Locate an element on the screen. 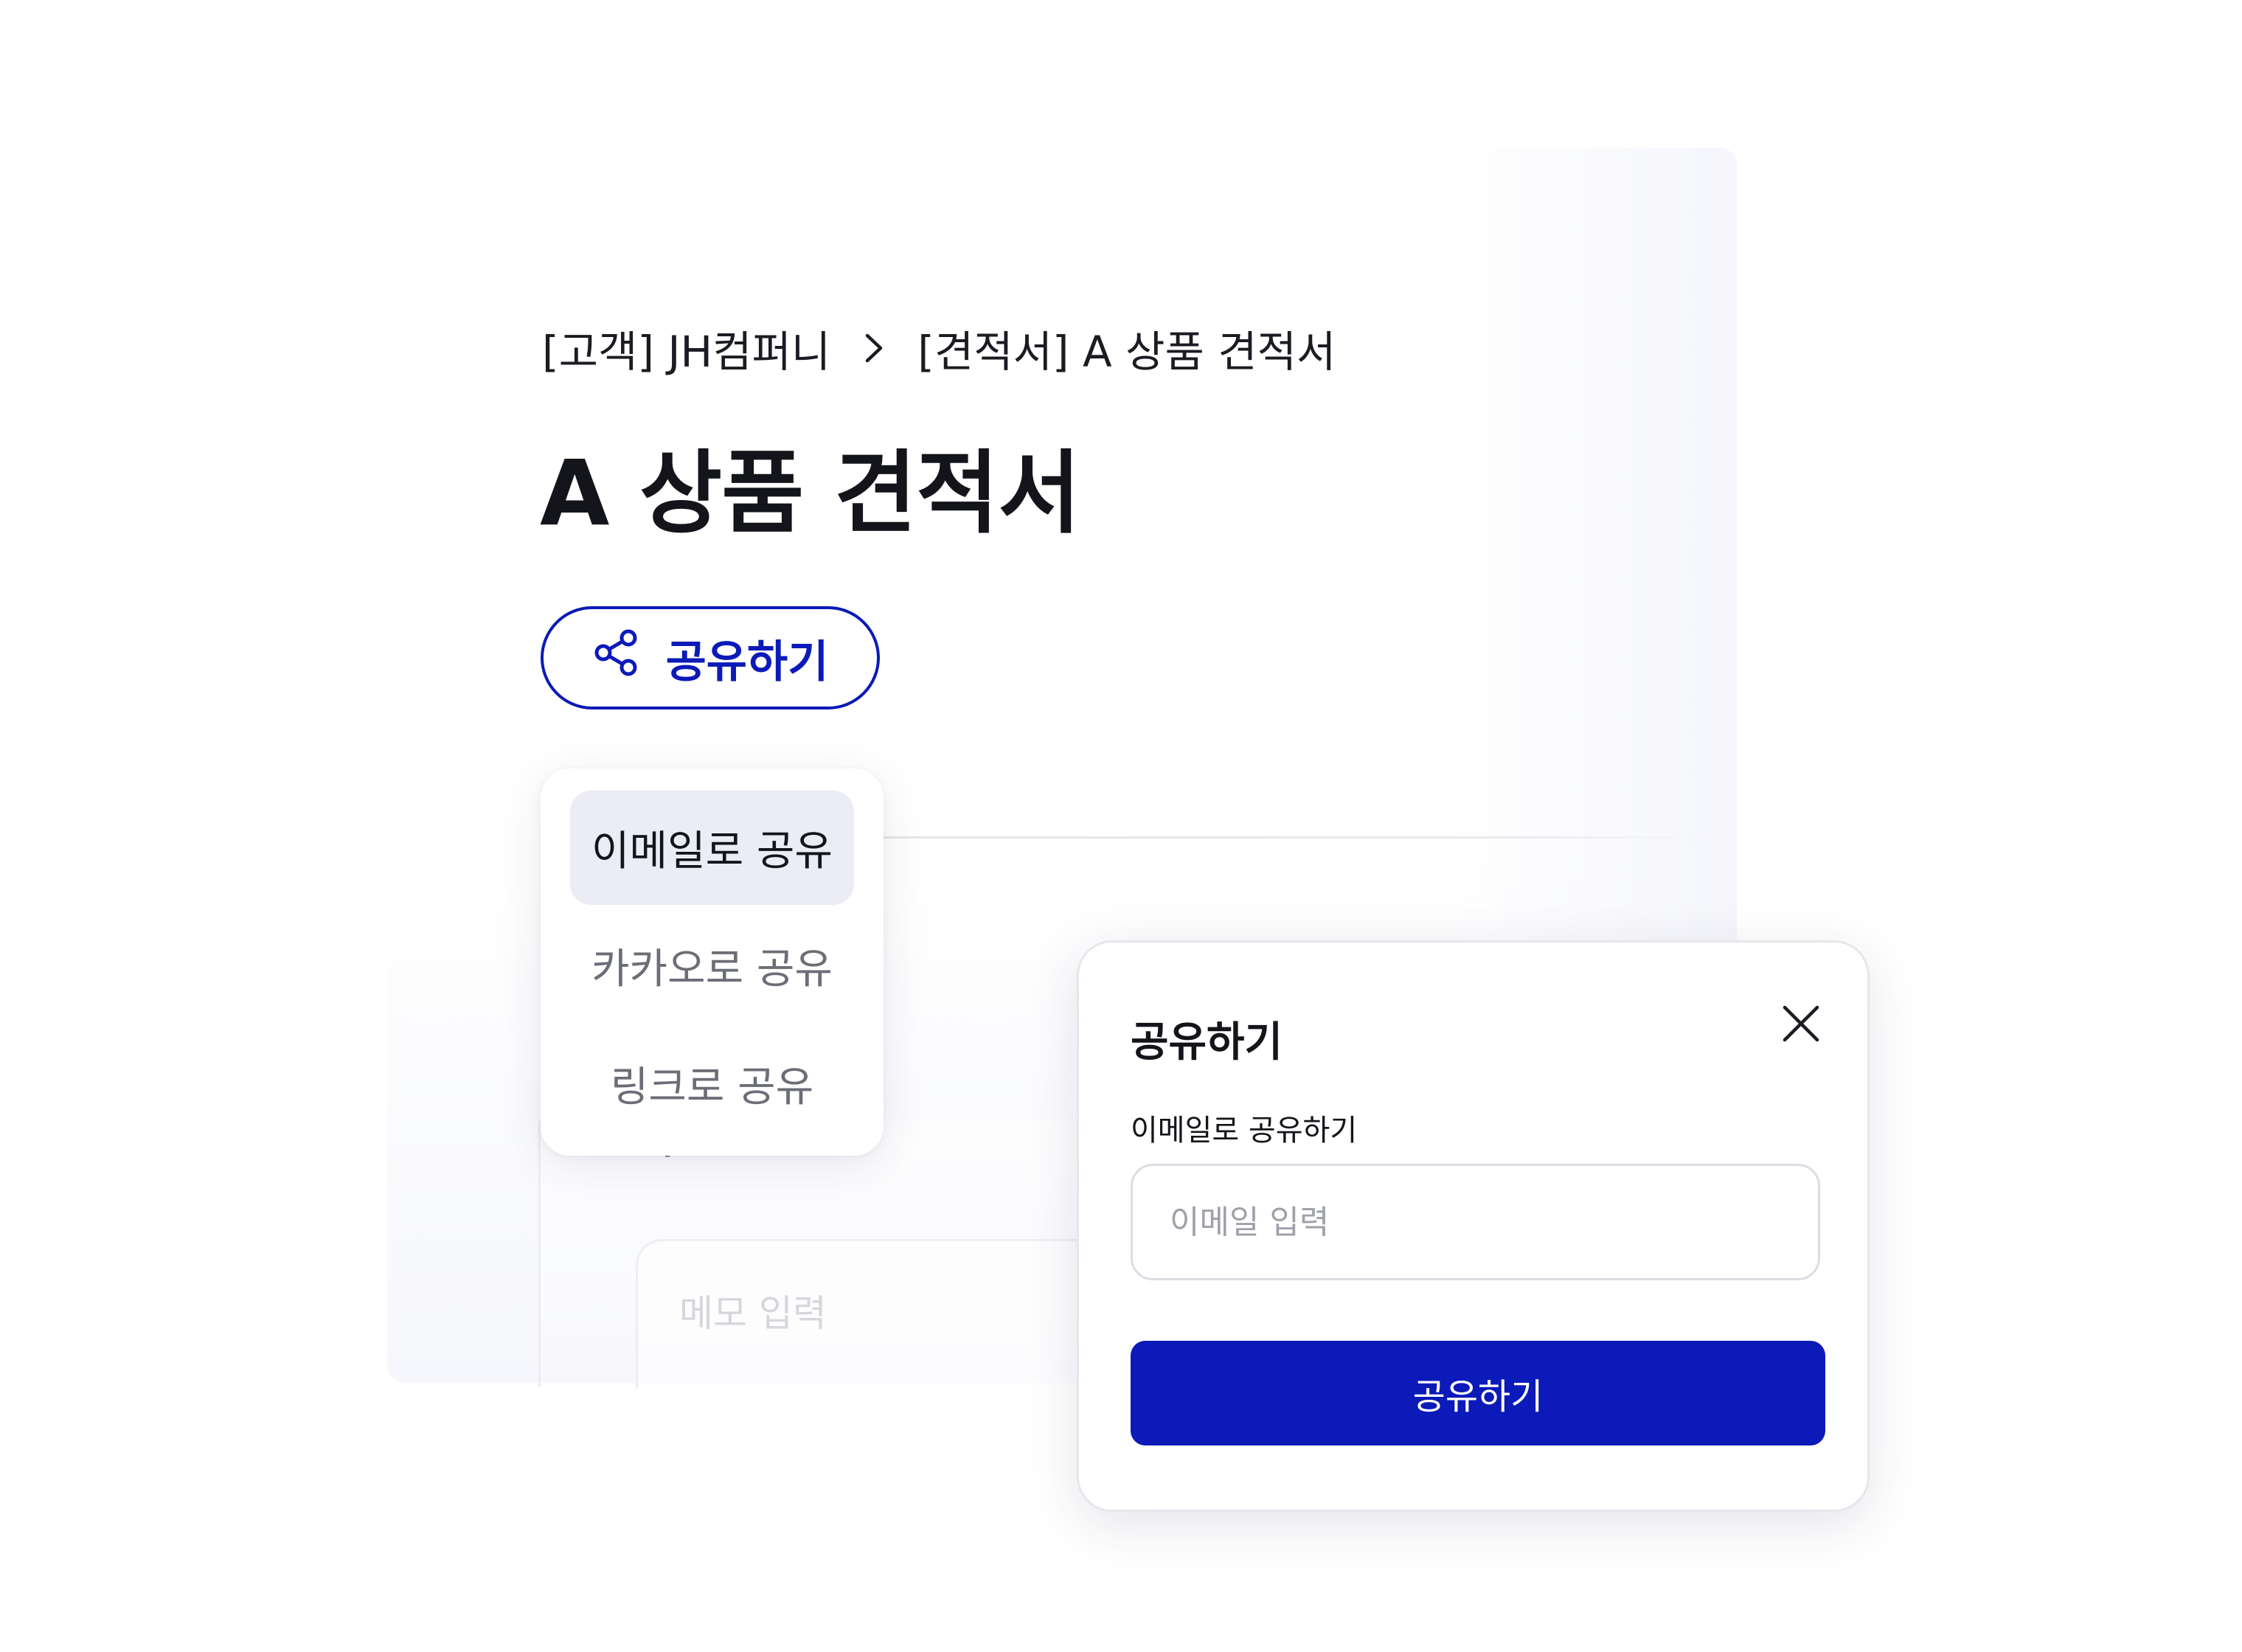 This screenshot has height=1652, width=2242. breadcrumb-item-customer: [고객] JH컴퍼니 is located at coordinates (686, 348).